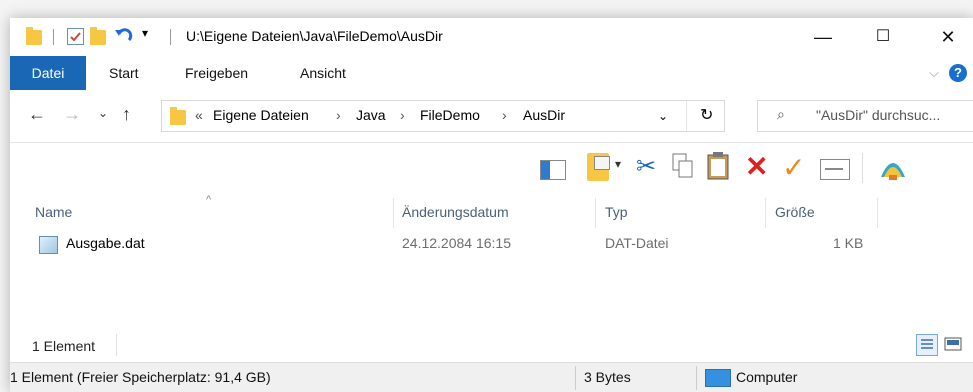 This screenshot has height=392, width=973. I want to click on dropdown-arrow-icon: ▾, so click(618, 164).